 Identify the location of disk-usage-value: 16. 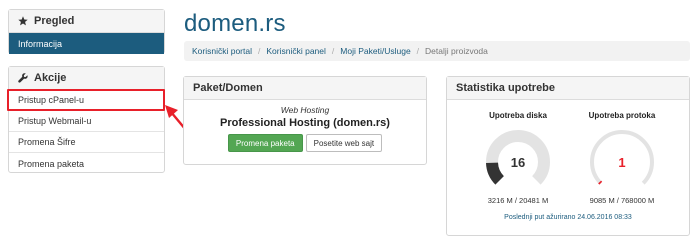
(518, 162).